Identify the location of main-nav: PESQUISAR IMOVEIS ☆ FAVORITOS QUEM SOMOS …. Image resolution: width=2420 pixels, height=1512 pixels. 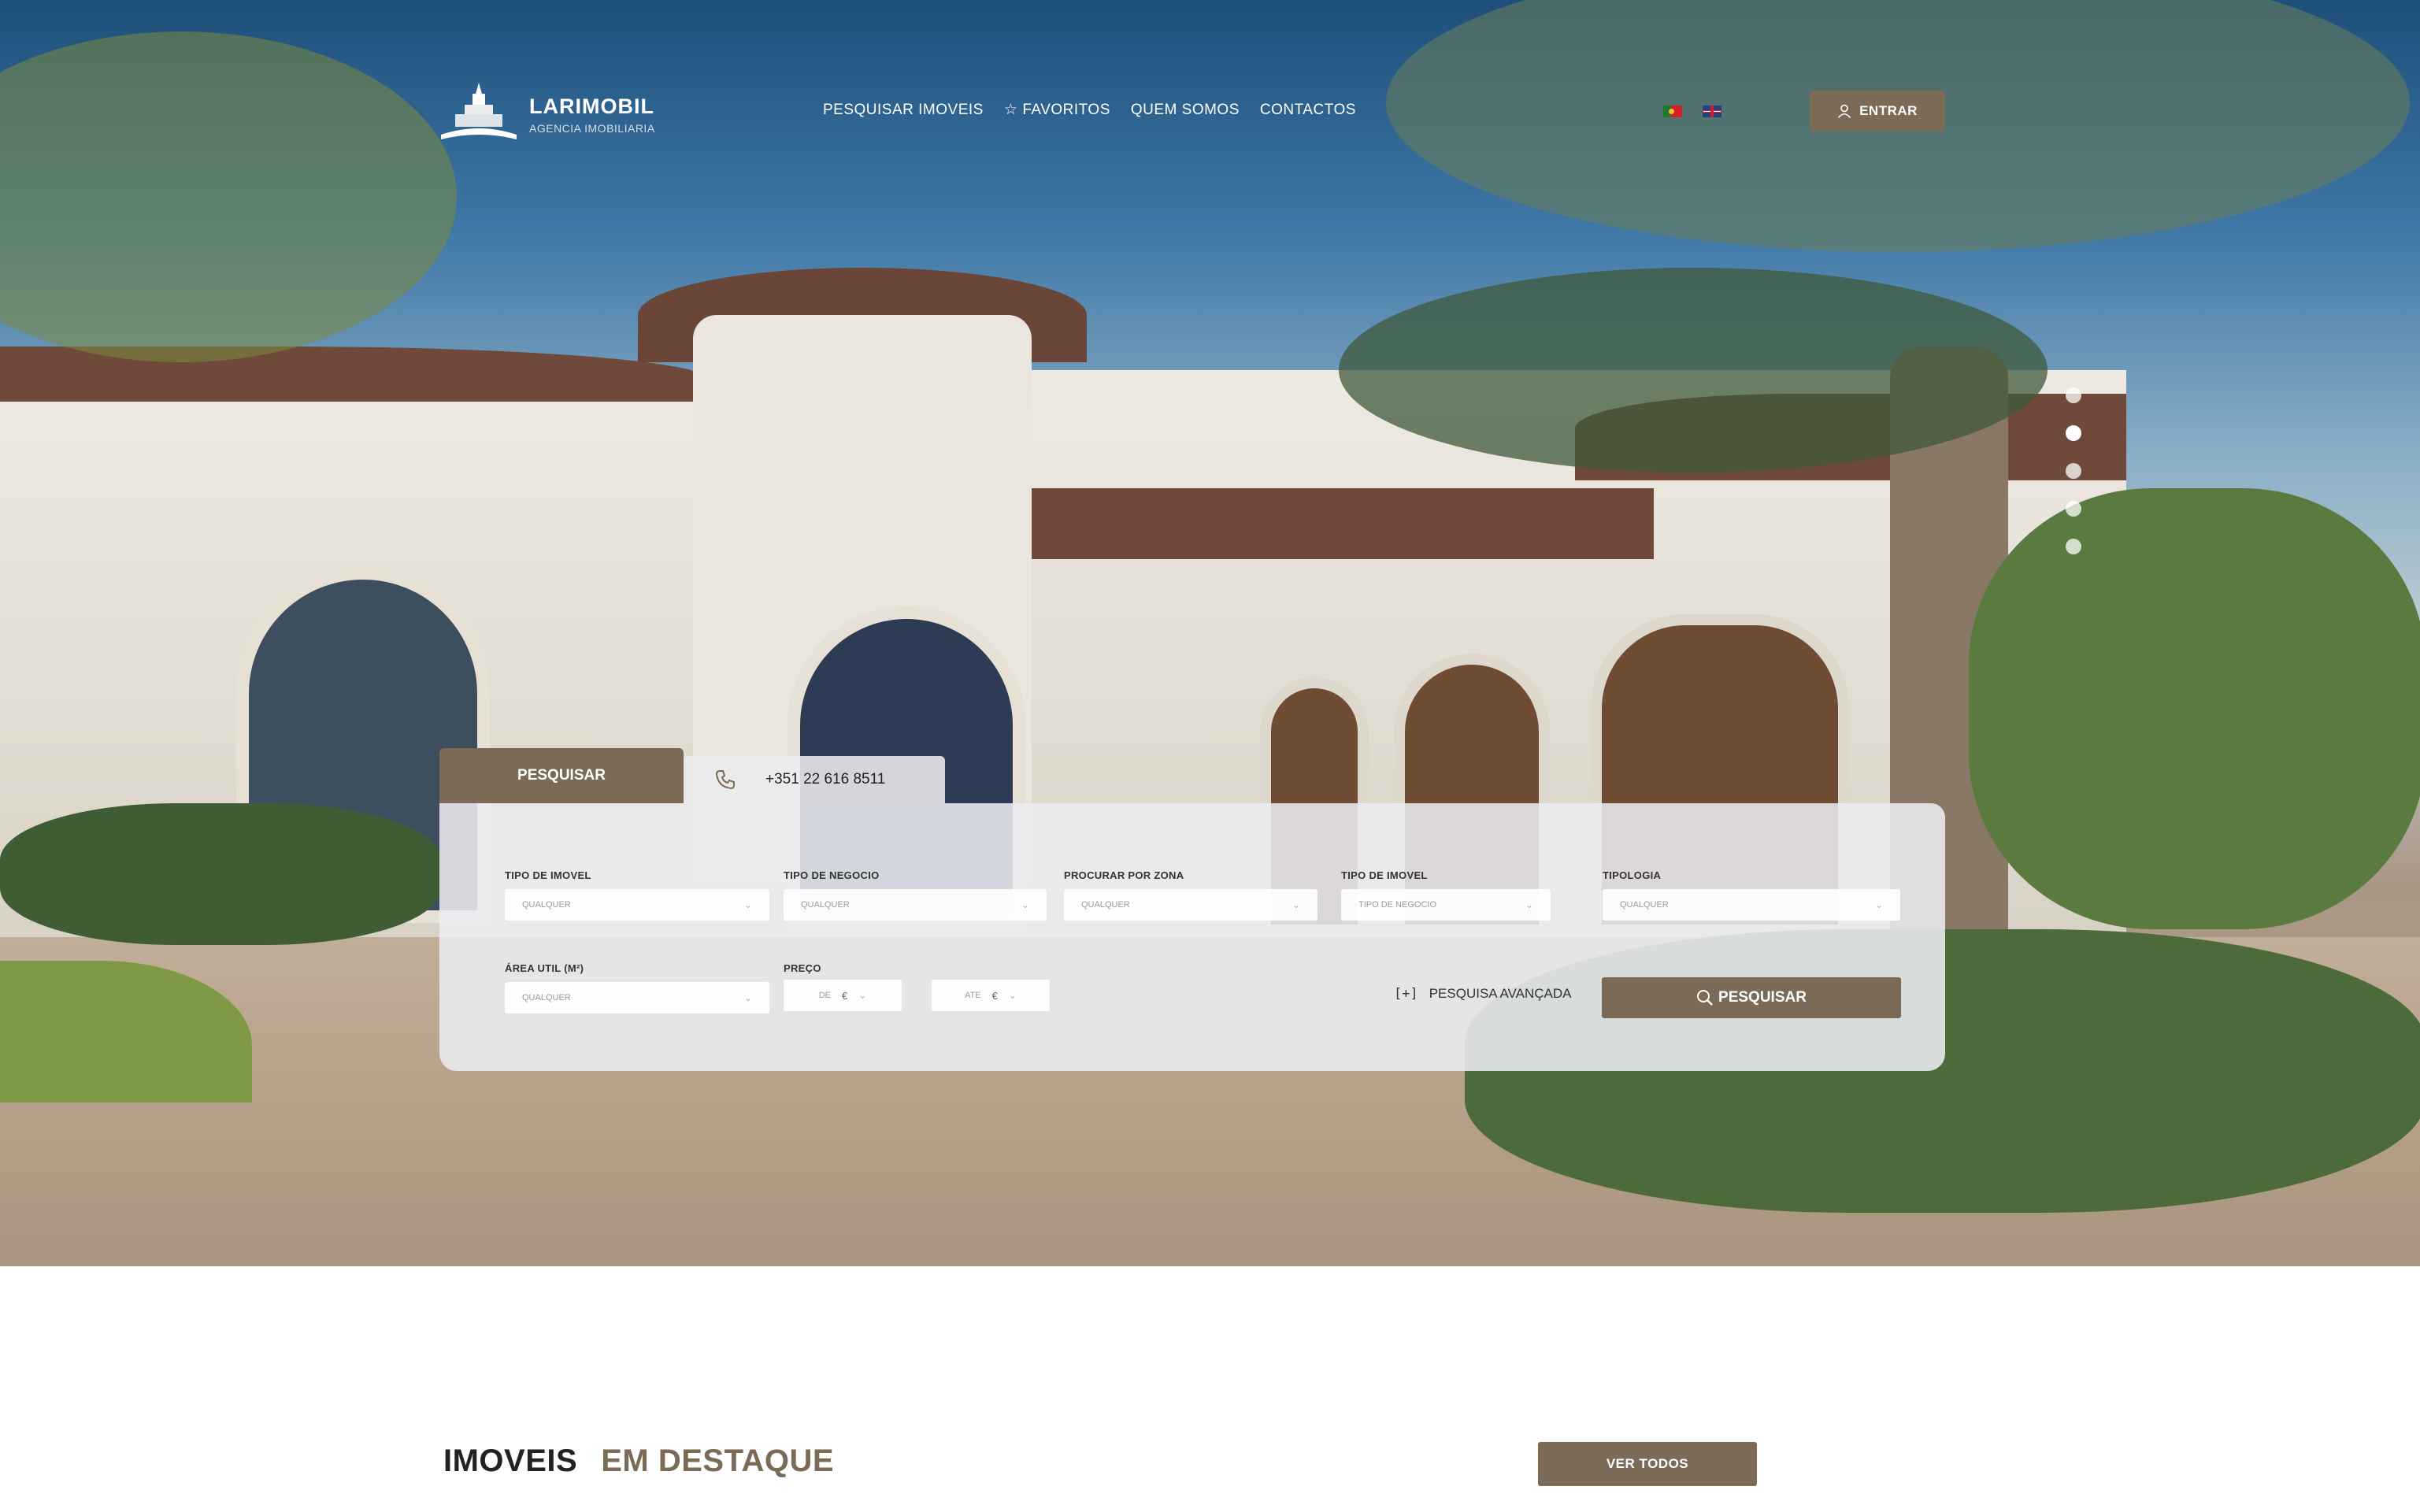
(1100, 110).